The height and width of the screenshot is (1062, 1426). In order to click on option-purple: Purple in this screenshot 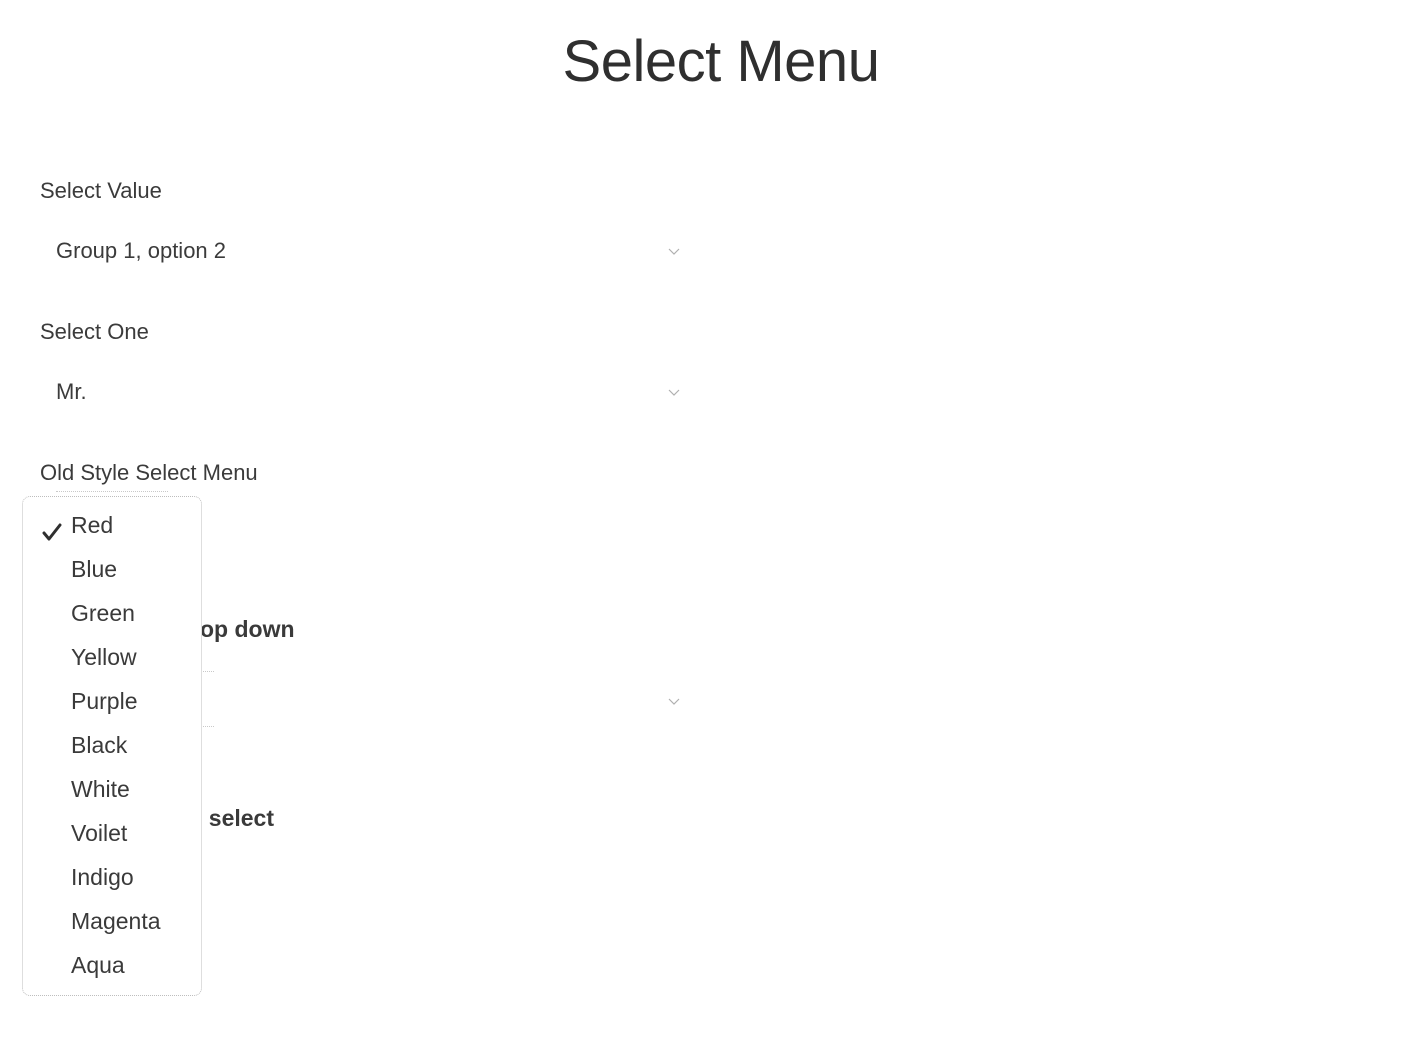, I will do `click(112, 703)`.